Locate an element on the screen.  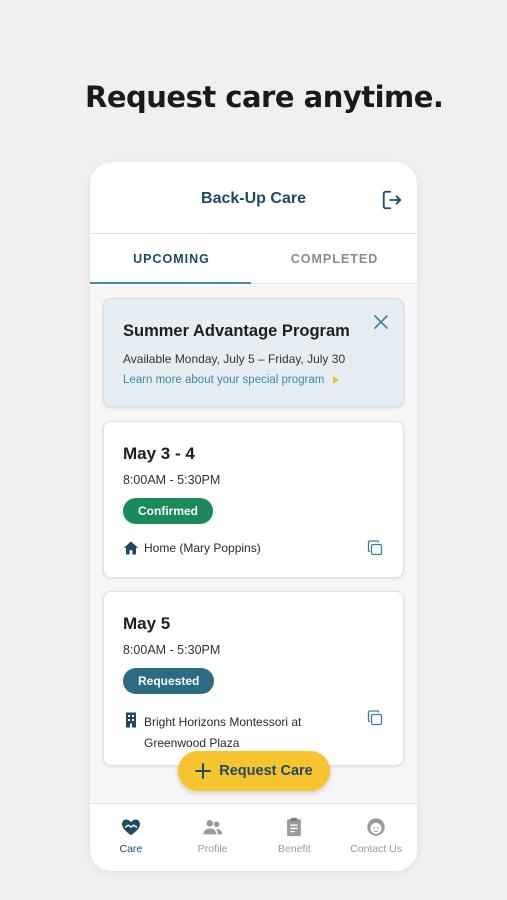
tab-bar: UPCOMING COMPLETED is located at coordinates (253, 259).